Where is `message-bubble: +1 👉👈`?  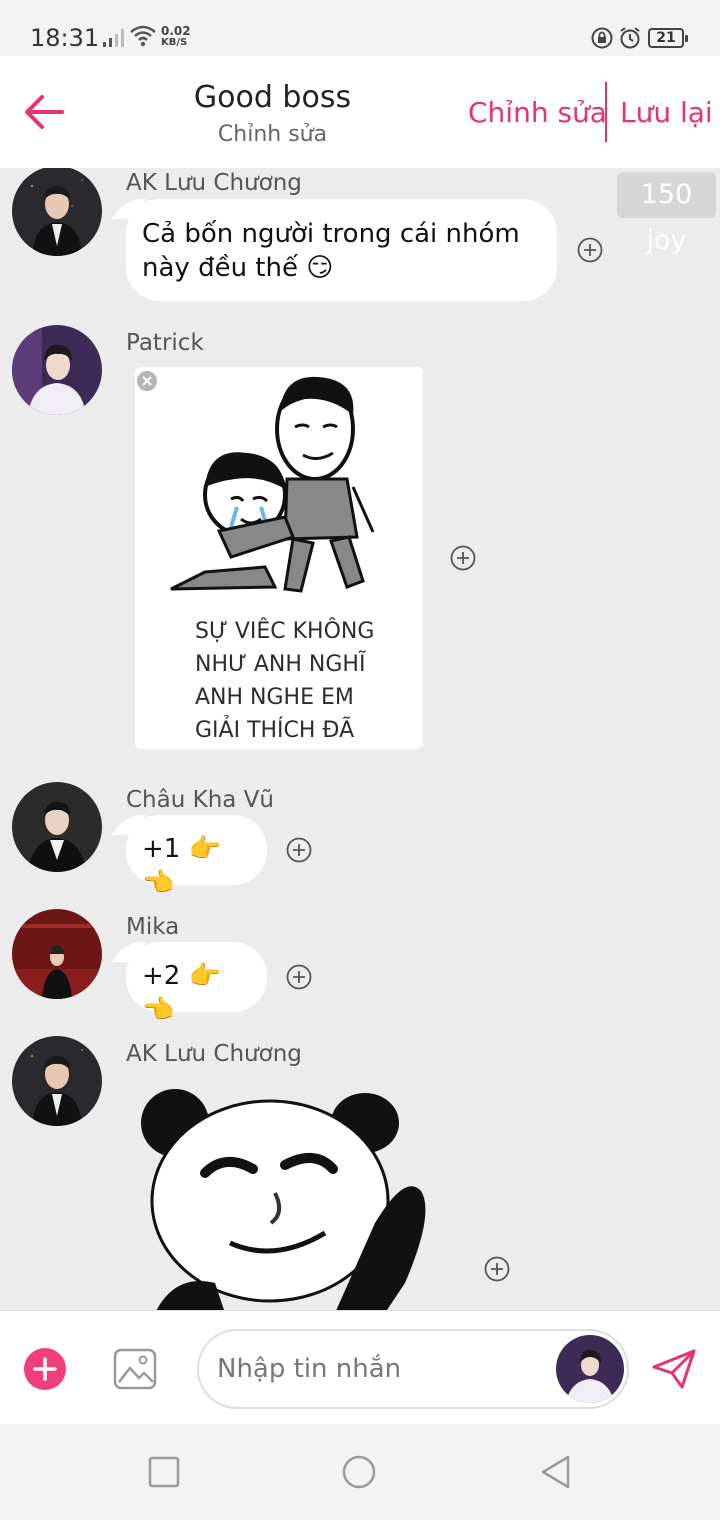 message-bubble: +1 👉👈 is located at coordinates (196, 856).